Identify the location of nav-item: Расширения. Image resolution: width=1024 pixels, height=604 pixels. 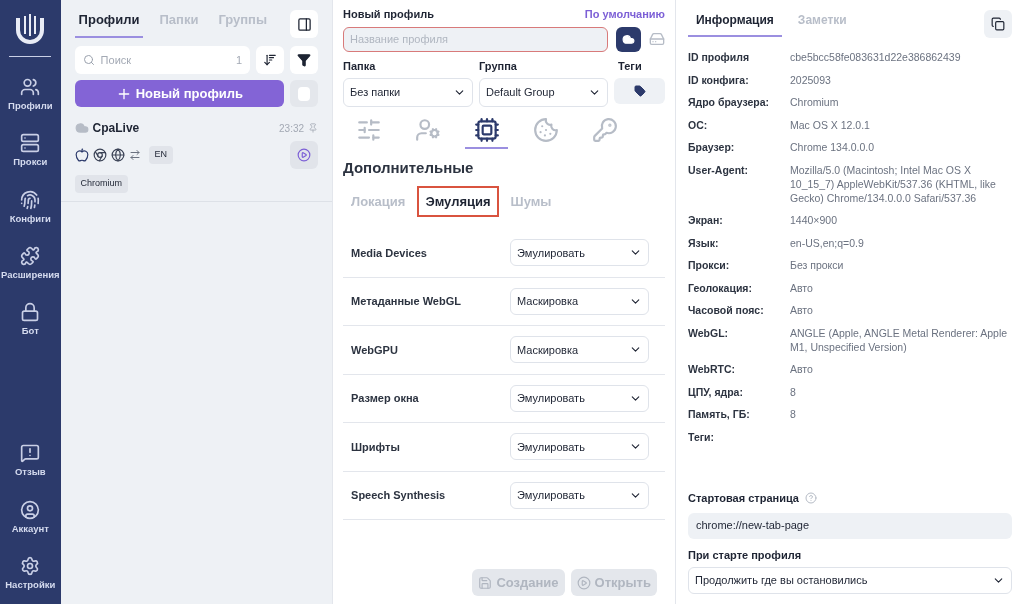
(30, 263).